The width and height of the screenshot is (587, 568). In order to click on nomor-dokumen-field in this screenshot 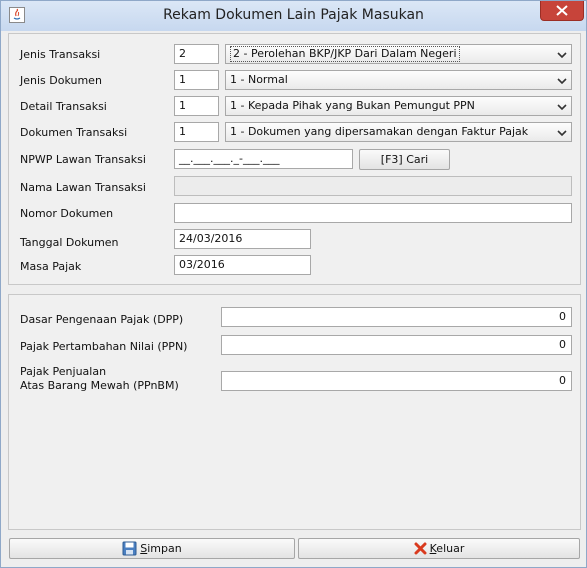, I will do `click(373, 213)`.